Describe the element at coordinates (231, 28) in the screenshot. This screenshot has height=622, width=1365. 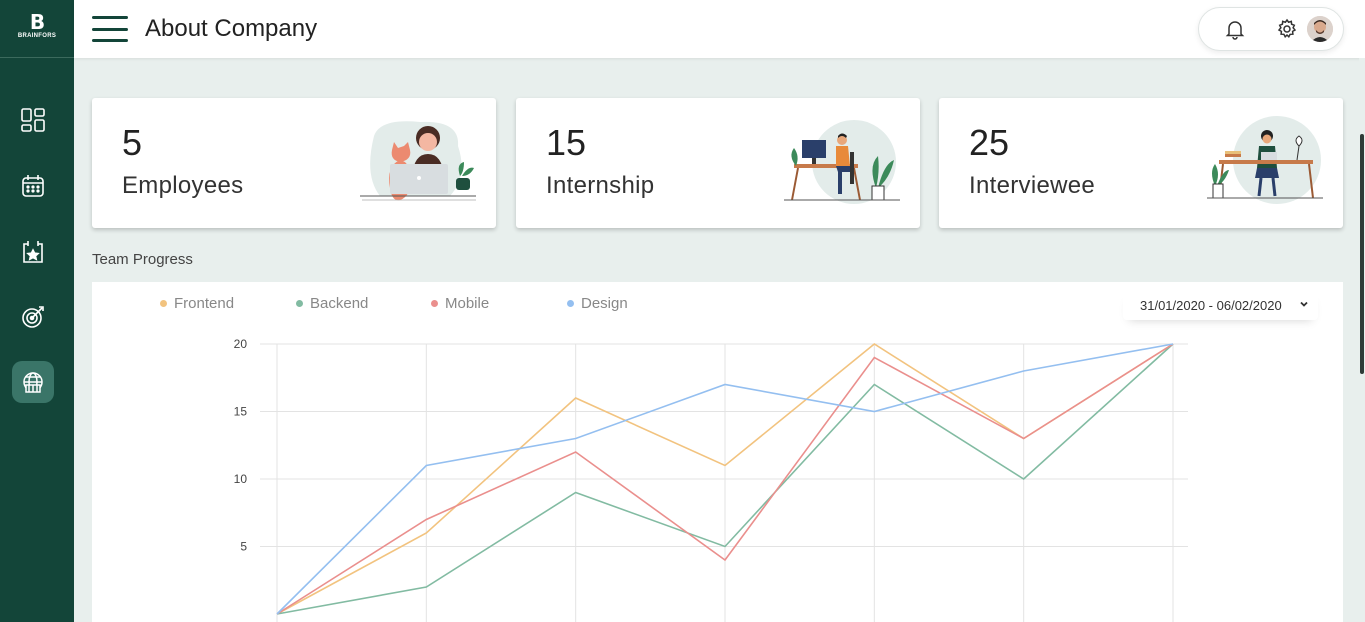
I see `page-title: About Company` at that location.